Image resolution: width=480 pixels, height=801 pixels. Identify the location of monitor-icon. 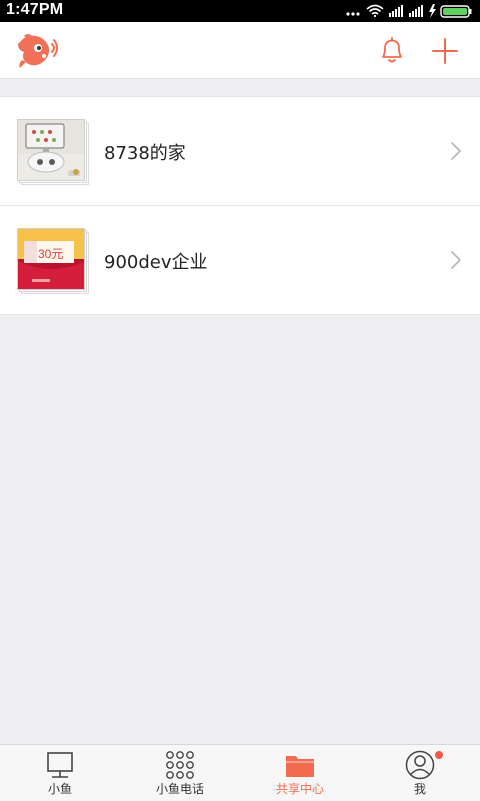
(60, 765).